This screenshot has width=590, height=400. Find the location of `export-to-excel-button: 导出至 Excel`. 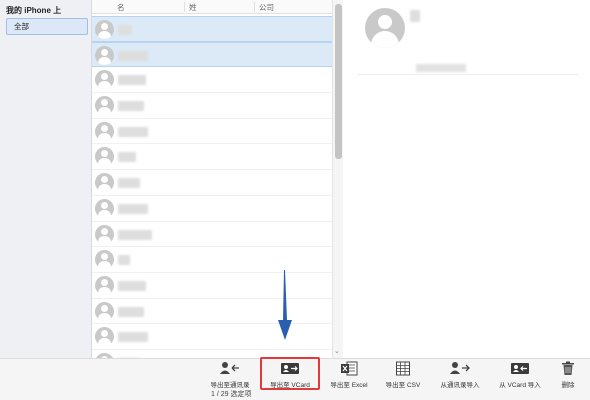

export-to-excel-button: 导出至 Excel is located at coordinates (349, 376).